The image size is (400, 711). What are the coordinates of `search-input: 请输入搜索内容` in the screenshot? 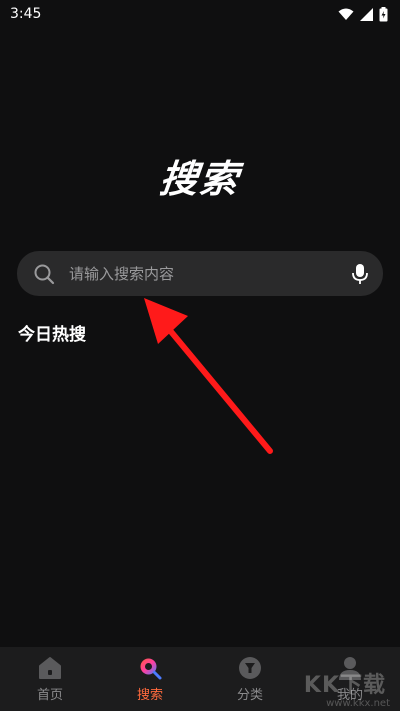 It's located at (200, 273).